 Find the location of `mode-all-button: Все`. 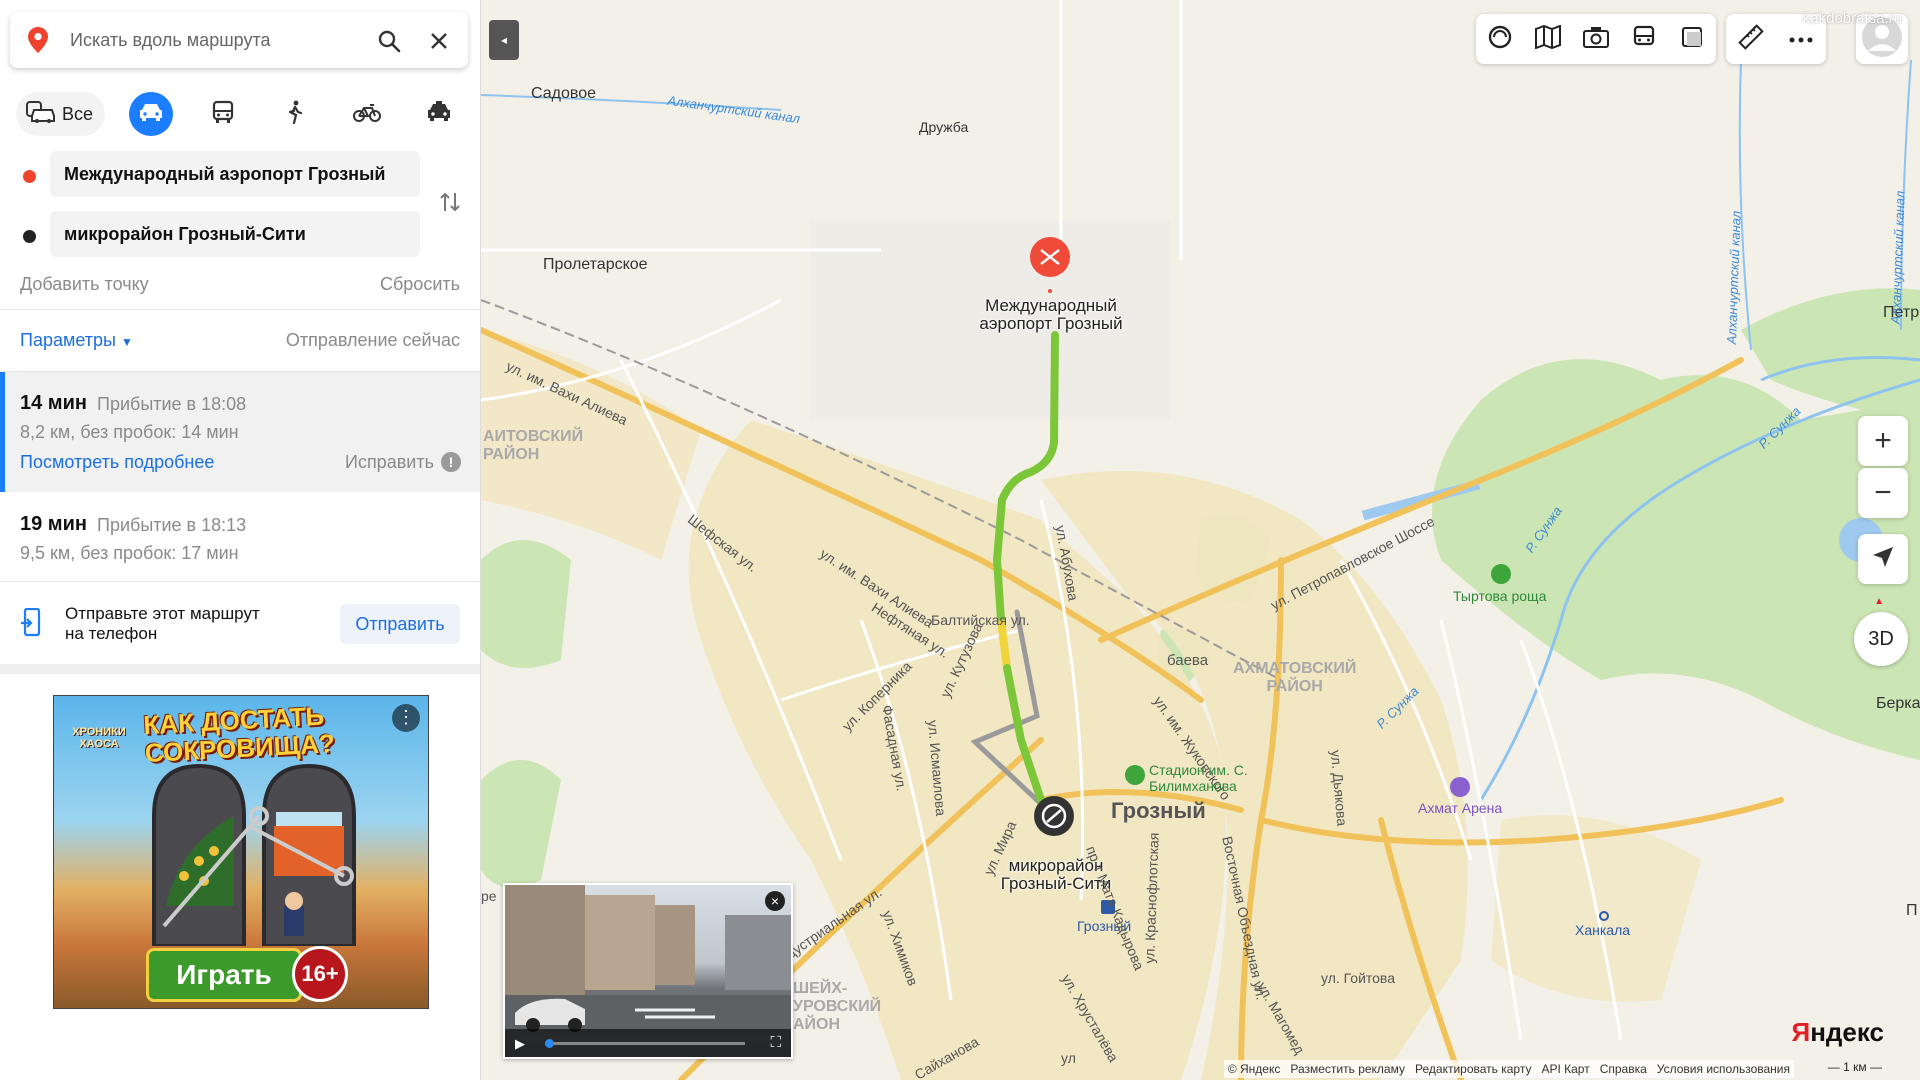

mode-all-button: Все is located at coordinates (61, 114).